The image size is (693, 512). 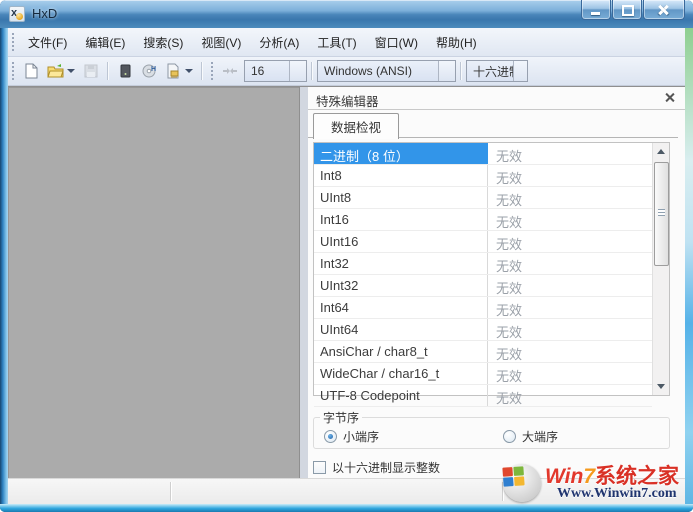 What do you see at coordinates (221, 42) in the screenshot?
I see `menu-view: 视图(V)` at bounding box center [221, 42].